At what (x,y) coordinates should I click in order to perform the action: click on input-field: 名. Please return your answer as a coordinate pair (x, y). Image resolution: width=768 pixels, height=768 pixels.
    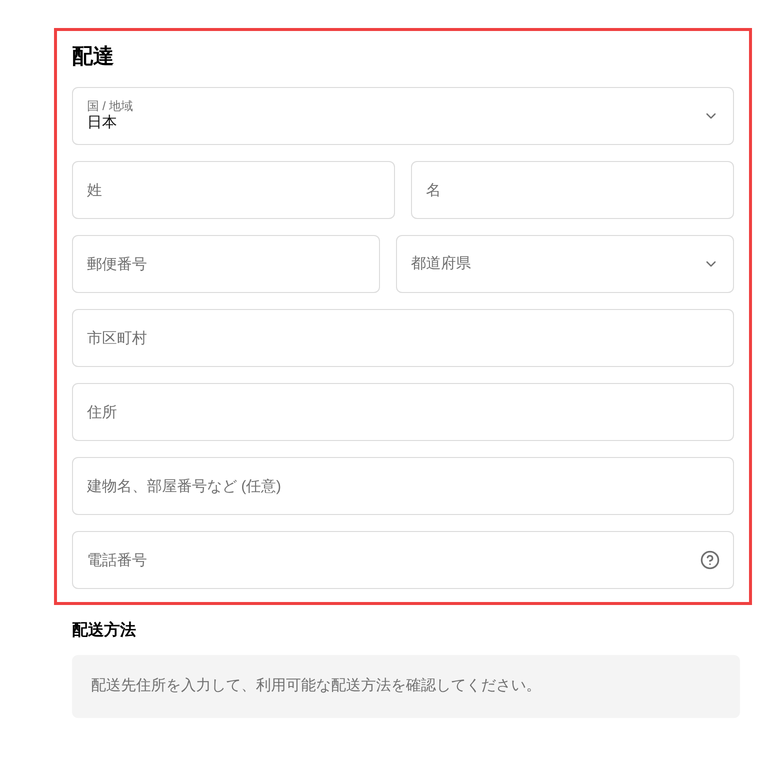
    Looking at the image, I should click on (572, 190).